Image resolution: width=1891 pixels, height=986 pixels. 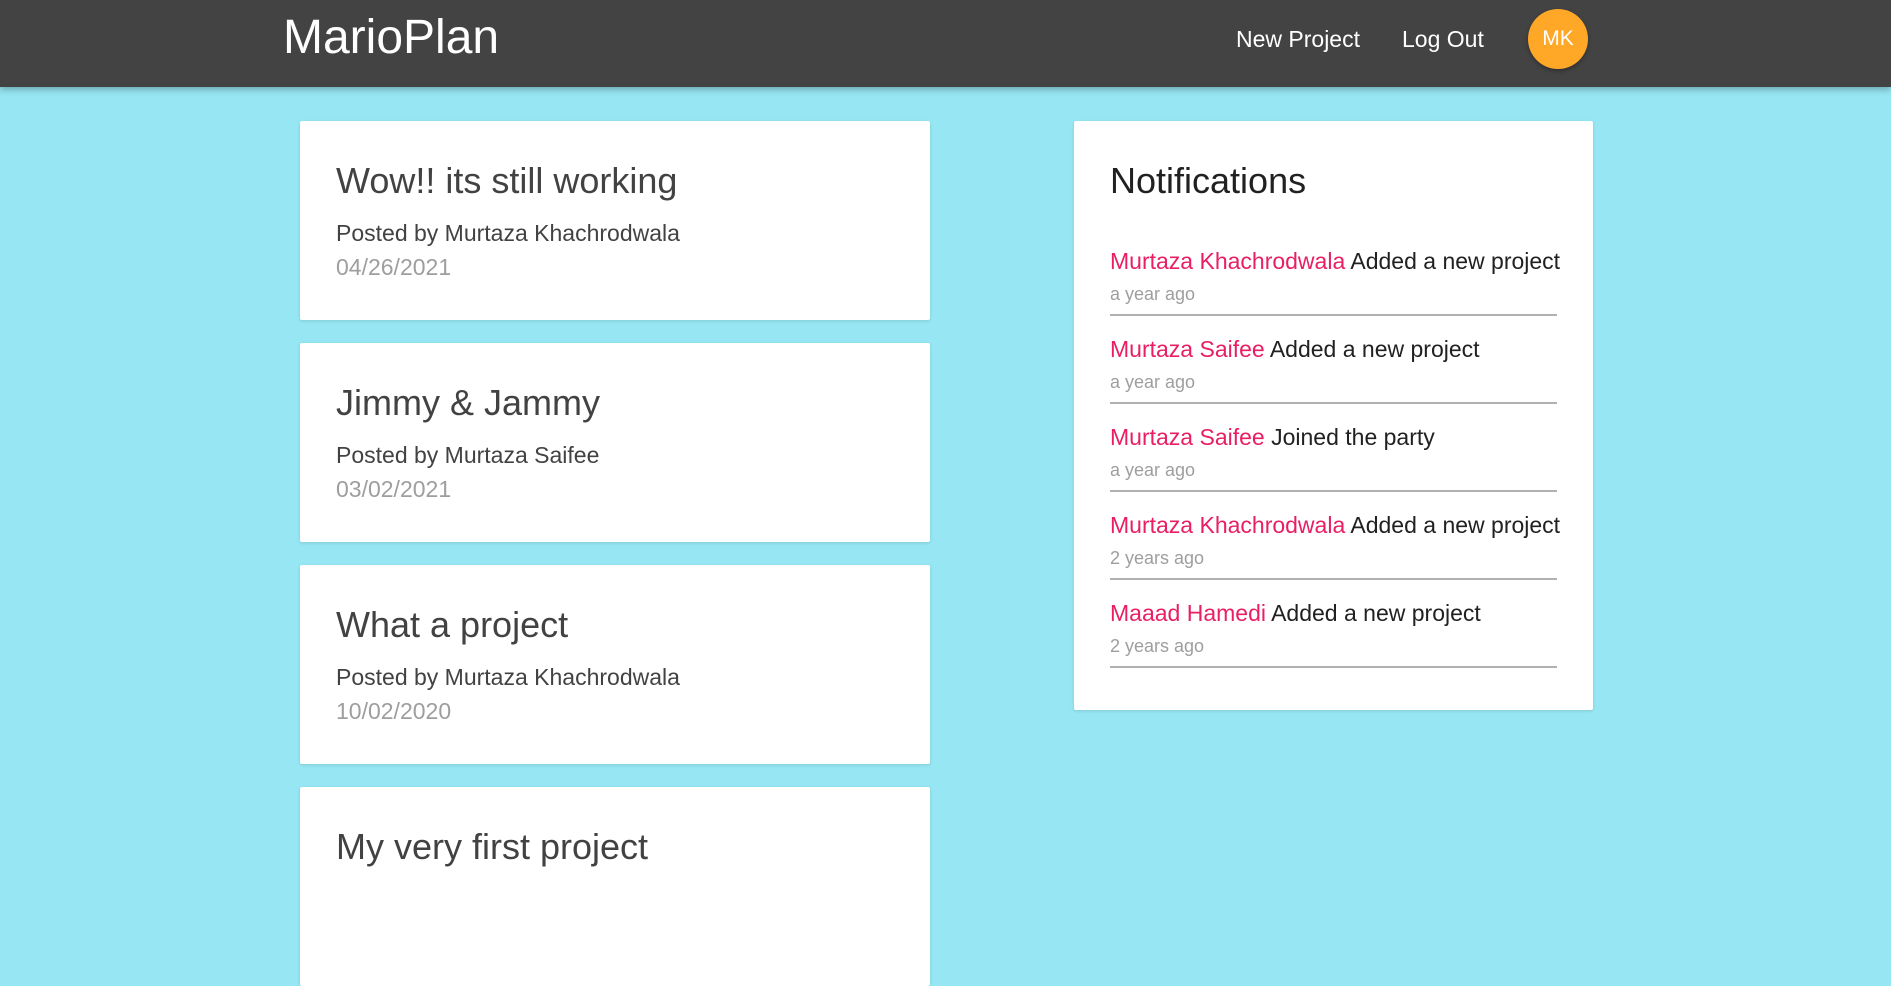 What do you see at coordinates (394, 489) in the screenshot?
I see `project-date: 03/02/2021` at bounding box center [394, 489].